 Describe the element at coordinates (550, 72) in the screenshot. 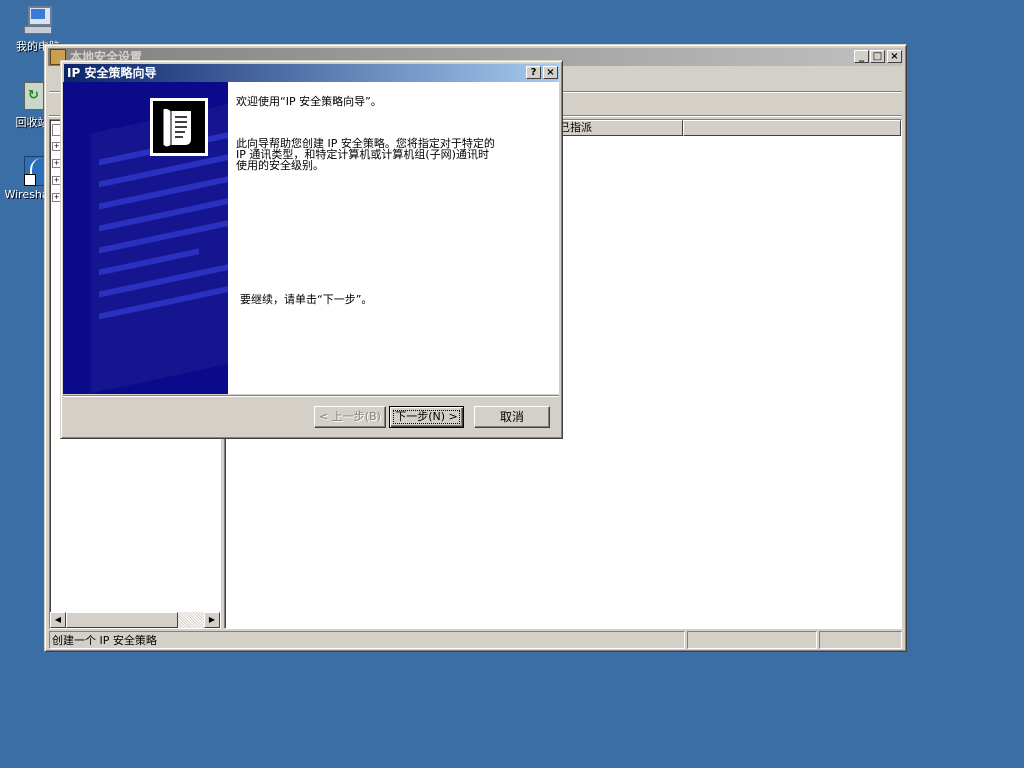

I see `wizard-close-button: ×` at that location.